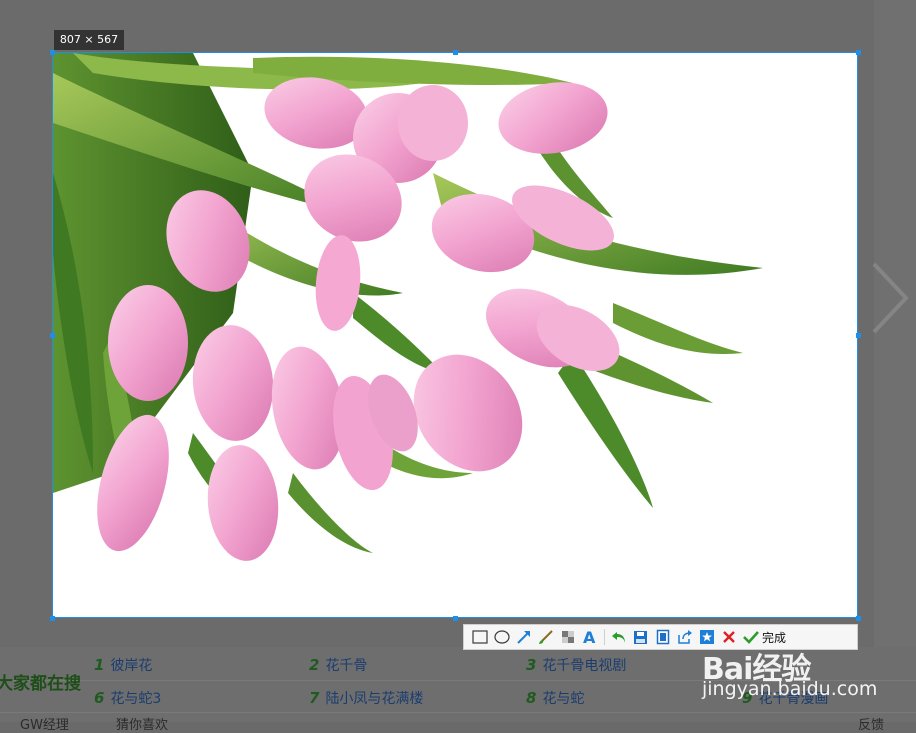 The height and width of the screenshot is (733, 916). Describe the element at coordinates (706, 637) in the screenshot. I see `star-icon` at that location.